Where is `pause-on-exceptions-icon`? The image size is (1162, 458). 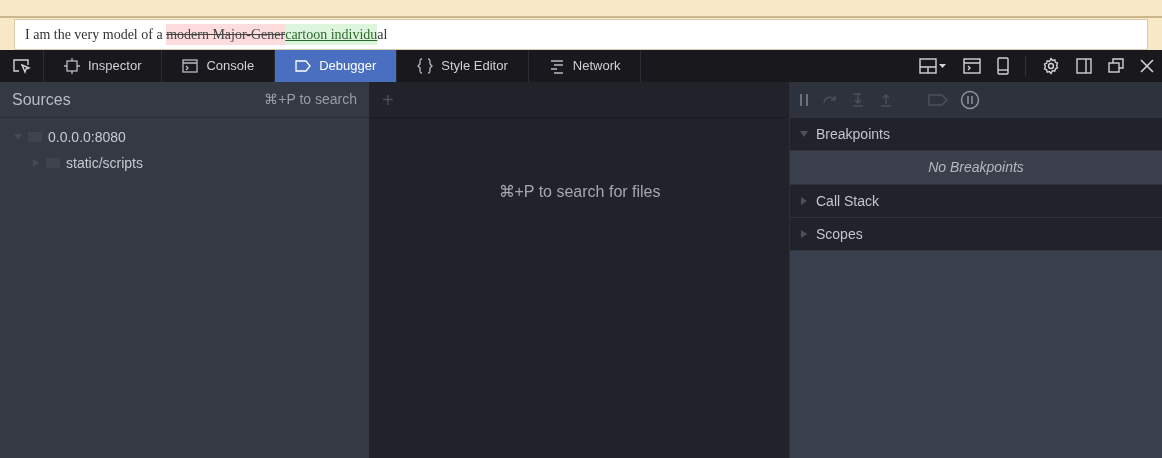 pause-on-exceptions-icon is located at coordinates (970, 100).